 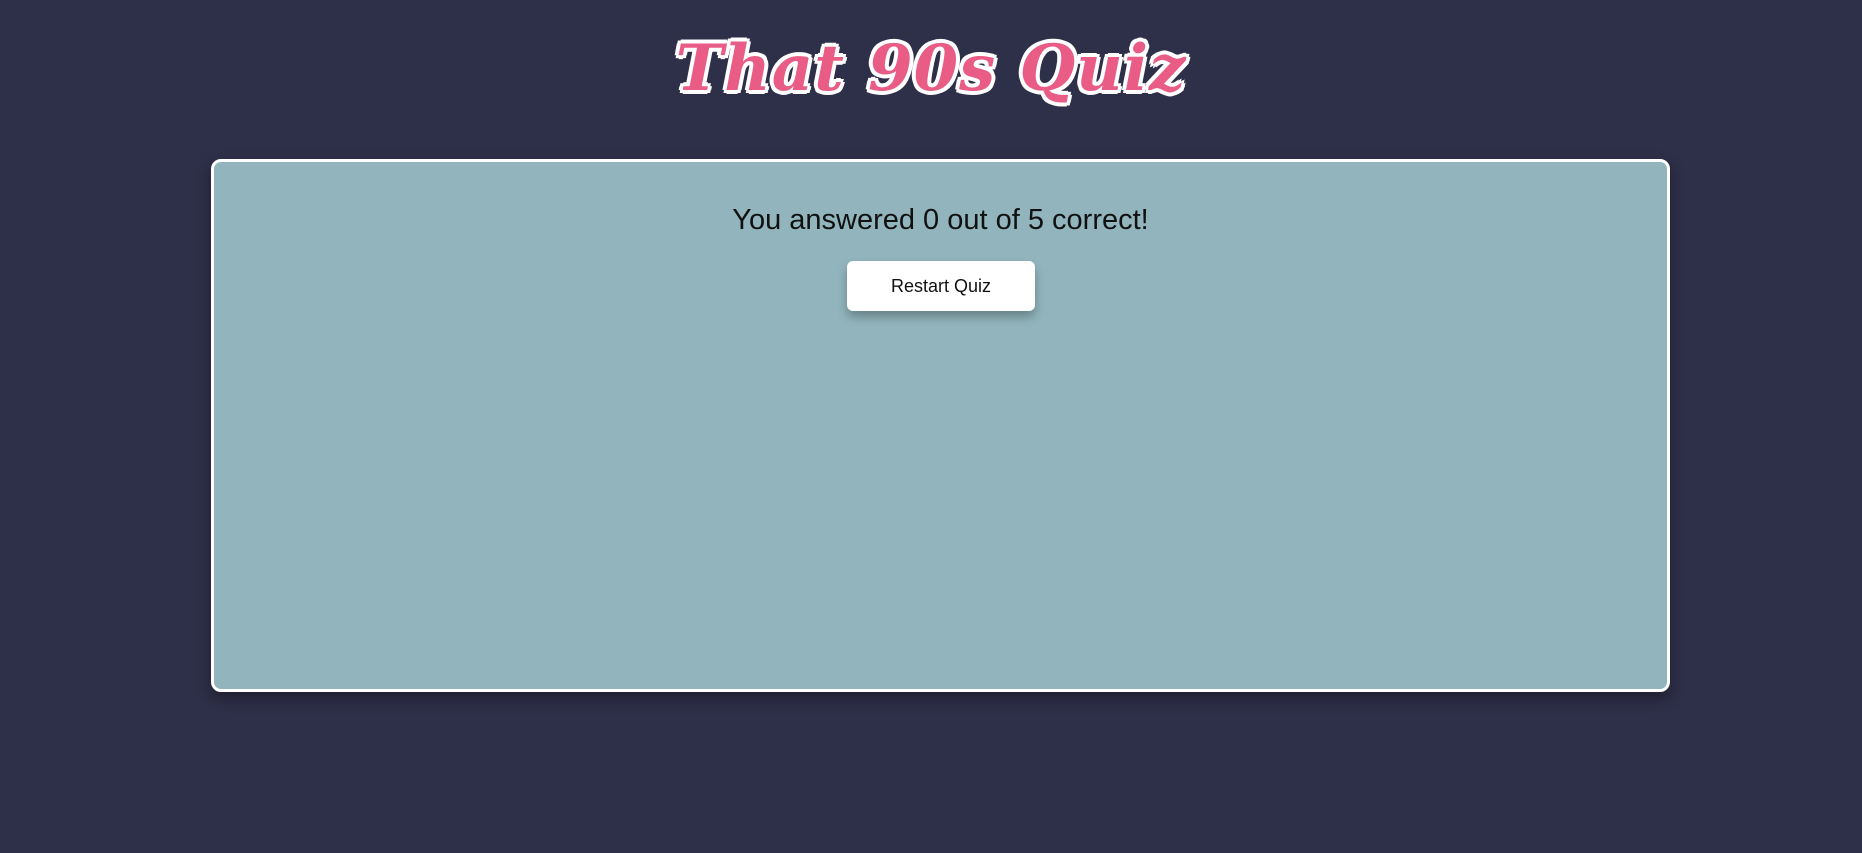 I want to click on restart-quiz-button: Restart Quiz, so click(x=941, y=286).